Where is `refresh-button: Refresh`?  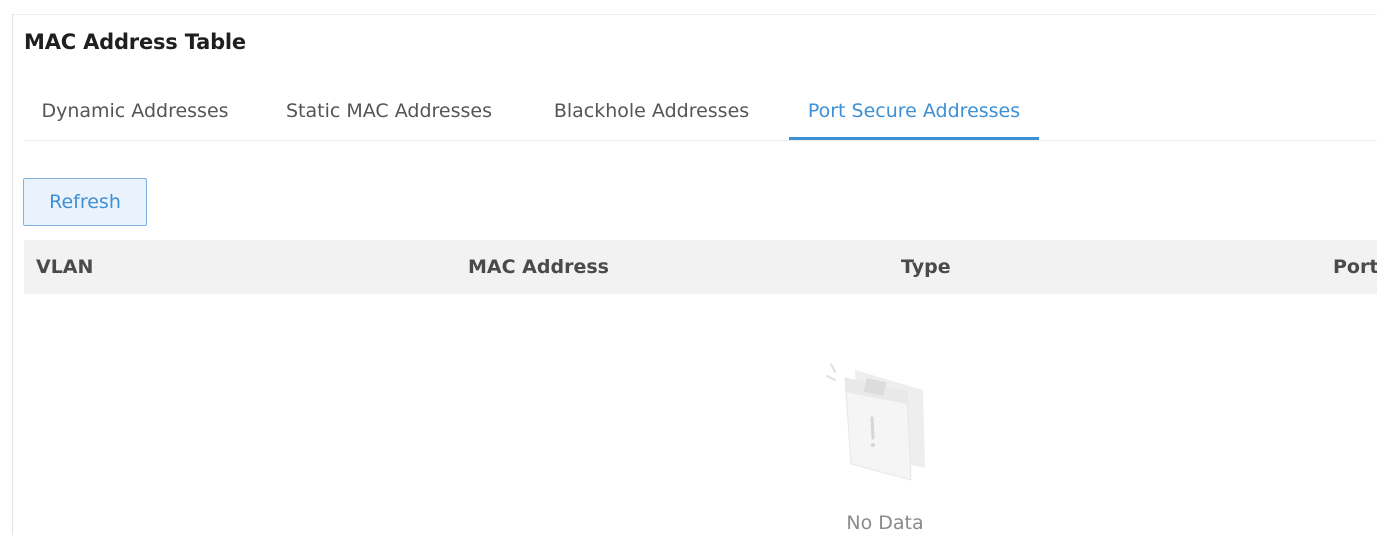 refresh-button: Refresh is located at coordinates (85, 202).